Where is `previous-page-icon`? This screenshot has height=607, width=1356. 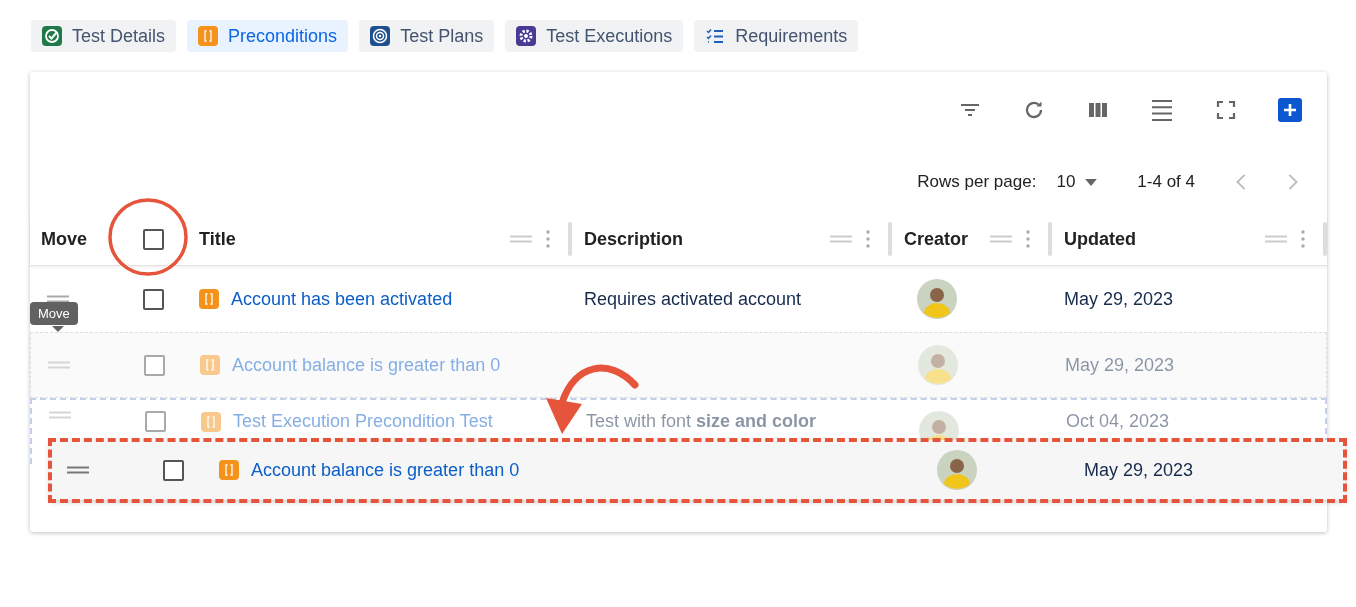
previous-page-icon is located at coordinates (1241, 182).